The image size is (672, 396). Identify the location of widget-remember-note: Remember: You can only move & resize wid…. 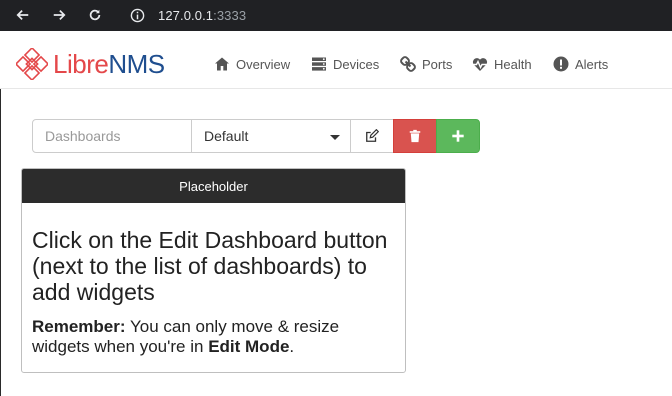
(213, 337).